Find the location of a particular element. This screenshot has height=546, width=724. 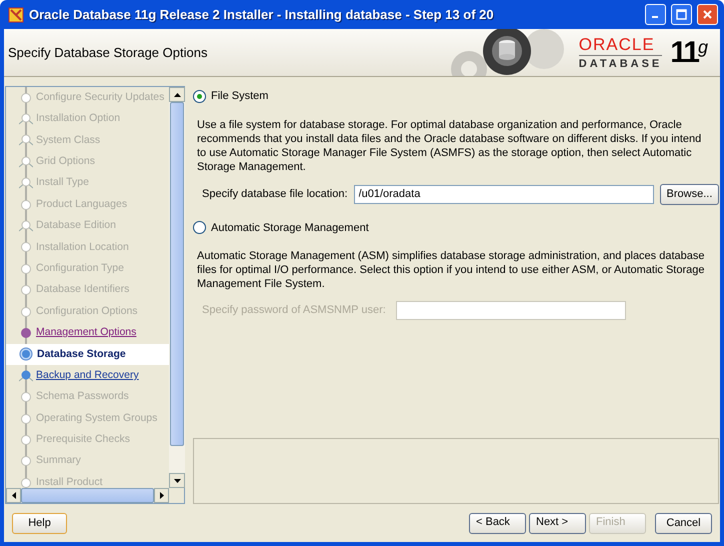

maximize-icon is located at coordinates (681, 14).